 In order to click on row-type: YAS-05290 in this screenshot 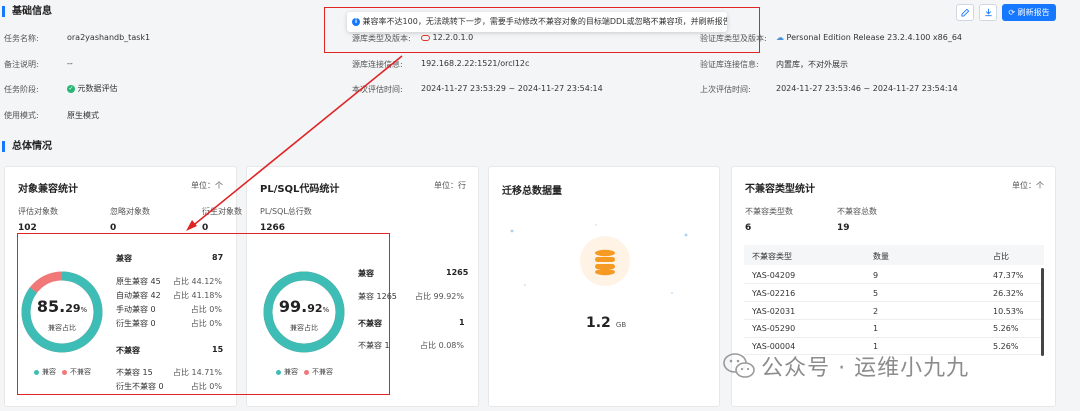, I will do `click(774, 328)`.